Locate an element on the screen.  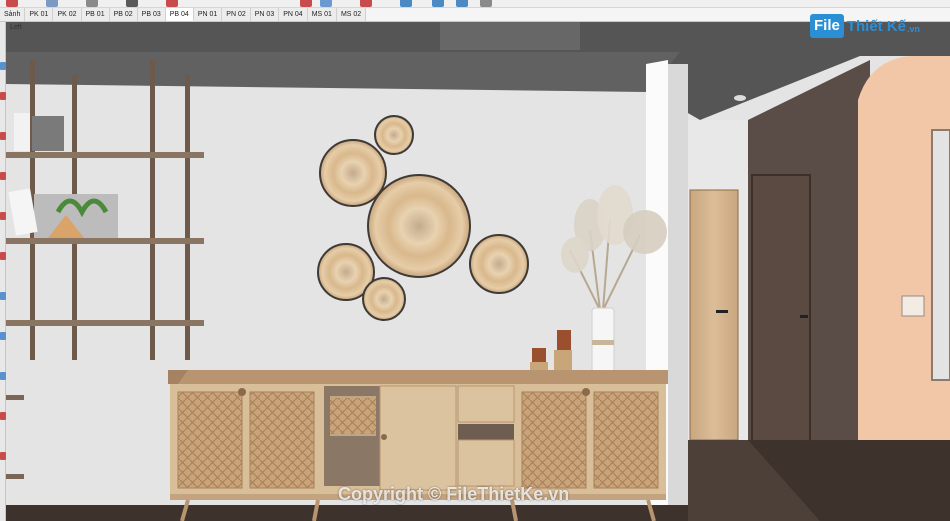
scene-tab-2: PK 02 is located at coordinates (67, 14).